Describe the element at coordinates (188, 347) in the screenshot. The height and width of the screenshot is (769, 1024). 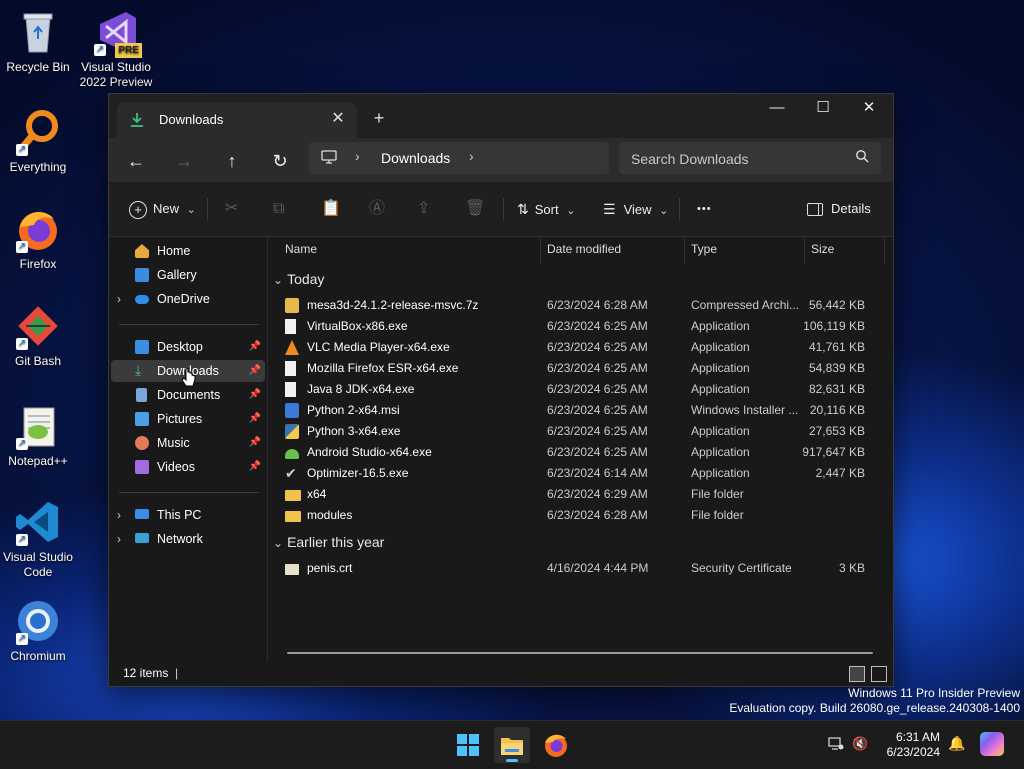
I see `sidebar-item-desktop: Desktop 📌` at that location.